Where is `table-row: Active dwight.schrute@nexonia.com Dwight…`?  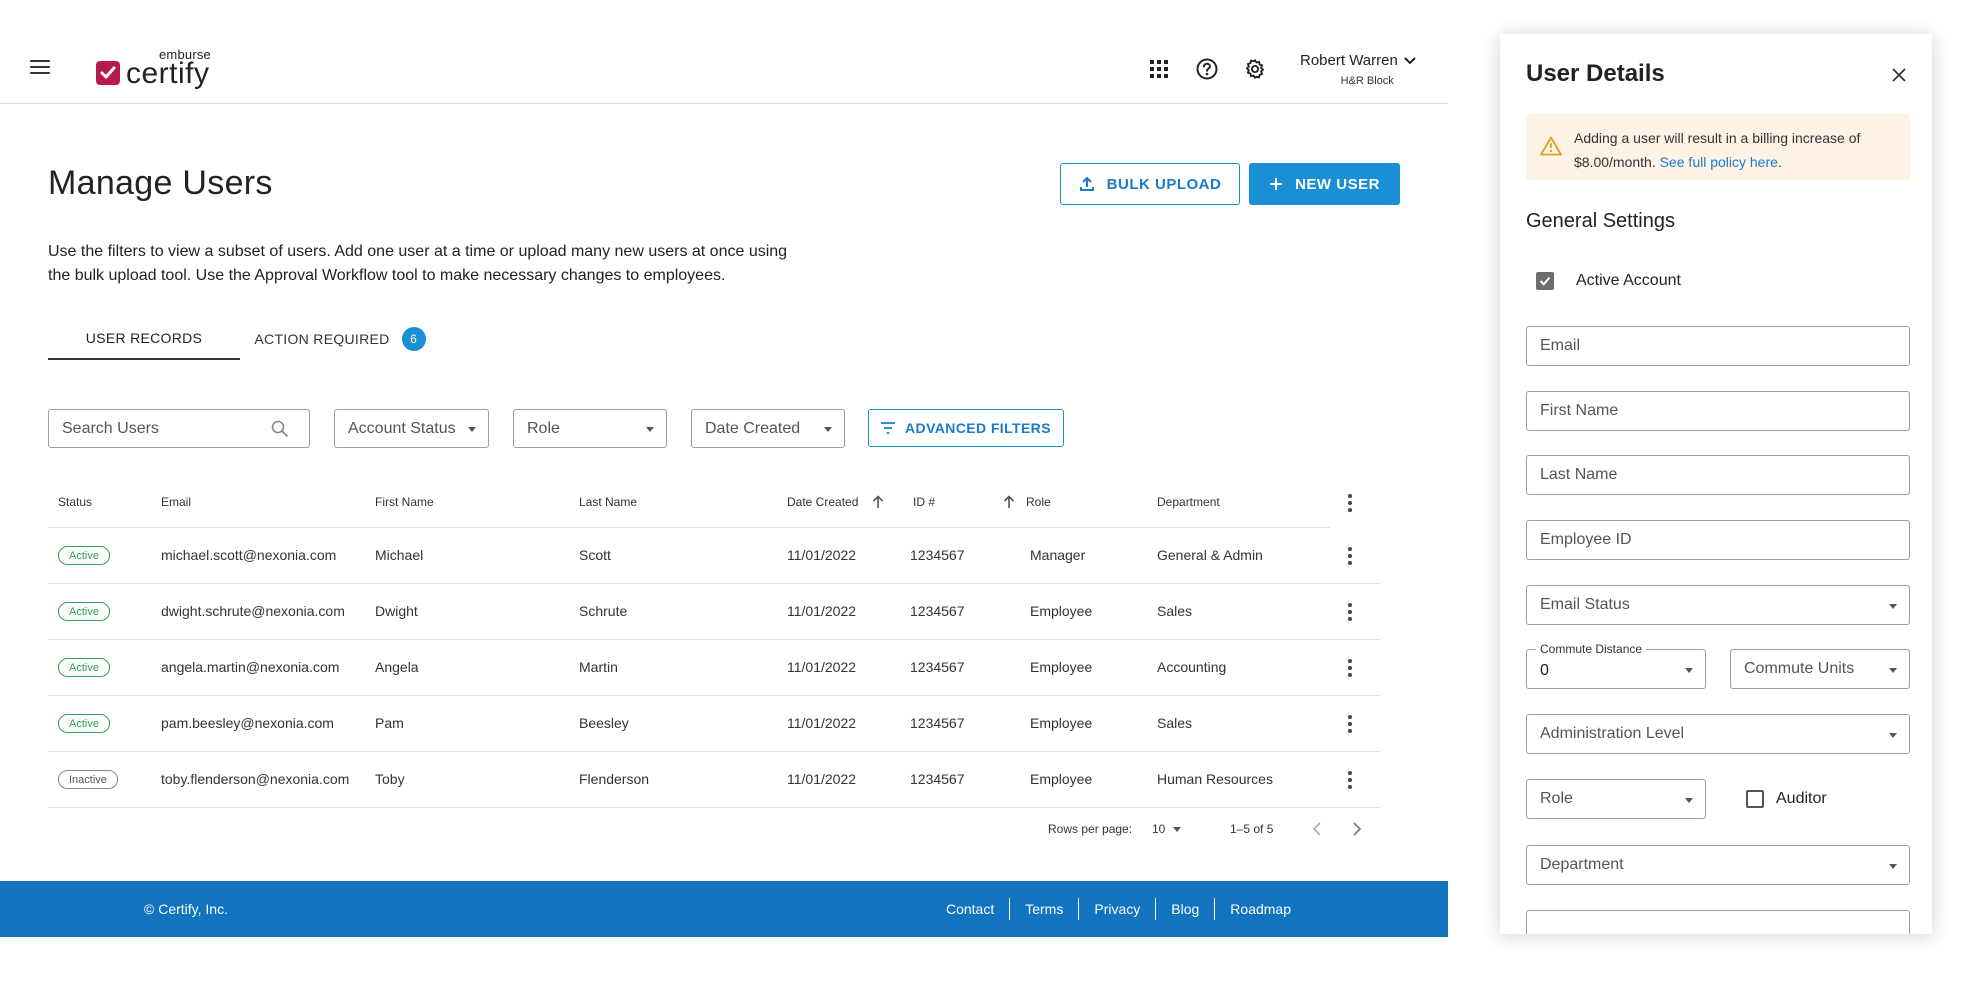 table-row: Active dwight.schrute@nexonia.com Dwight… is located at coordinates (714, 612).